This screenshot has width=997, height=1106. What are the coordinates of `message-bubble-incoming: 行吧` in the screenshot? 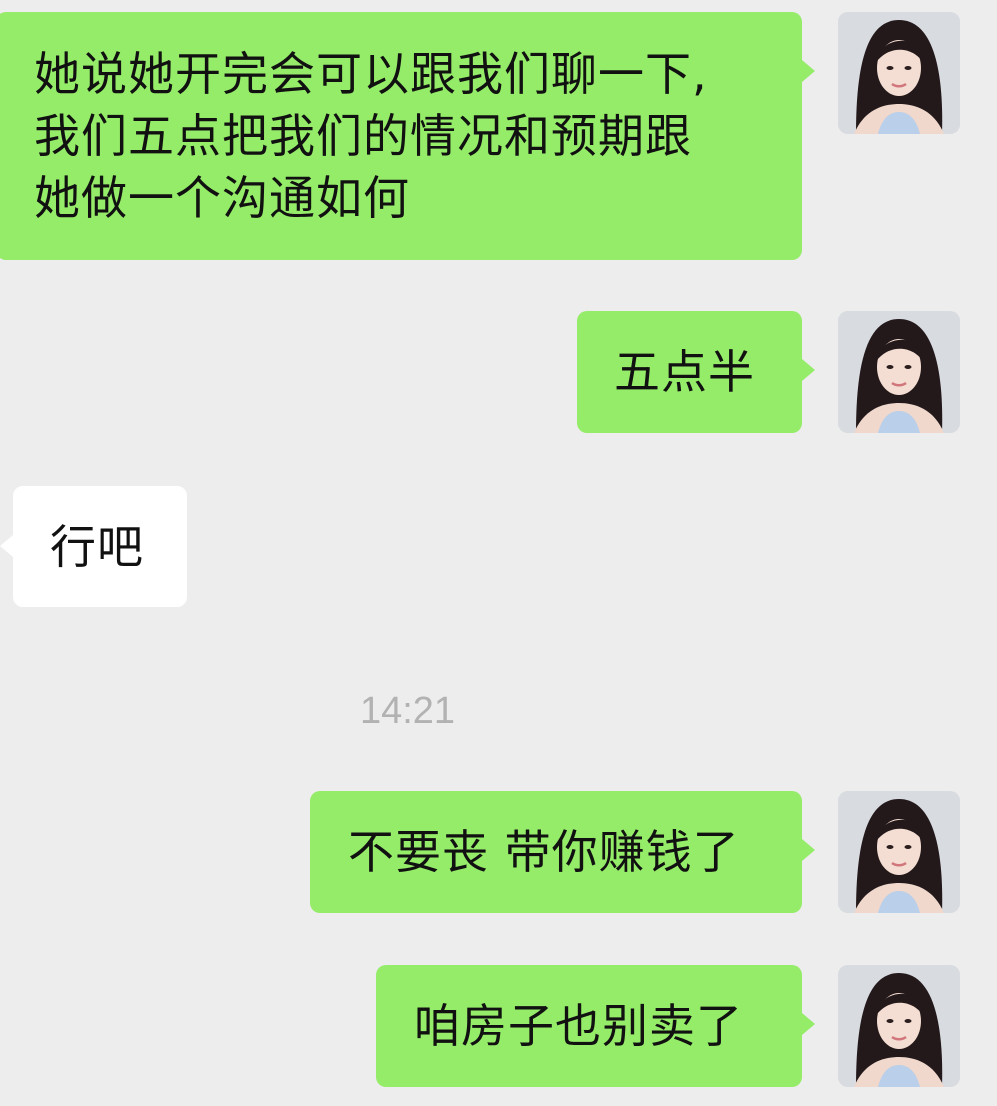 It's located at (100, 546).